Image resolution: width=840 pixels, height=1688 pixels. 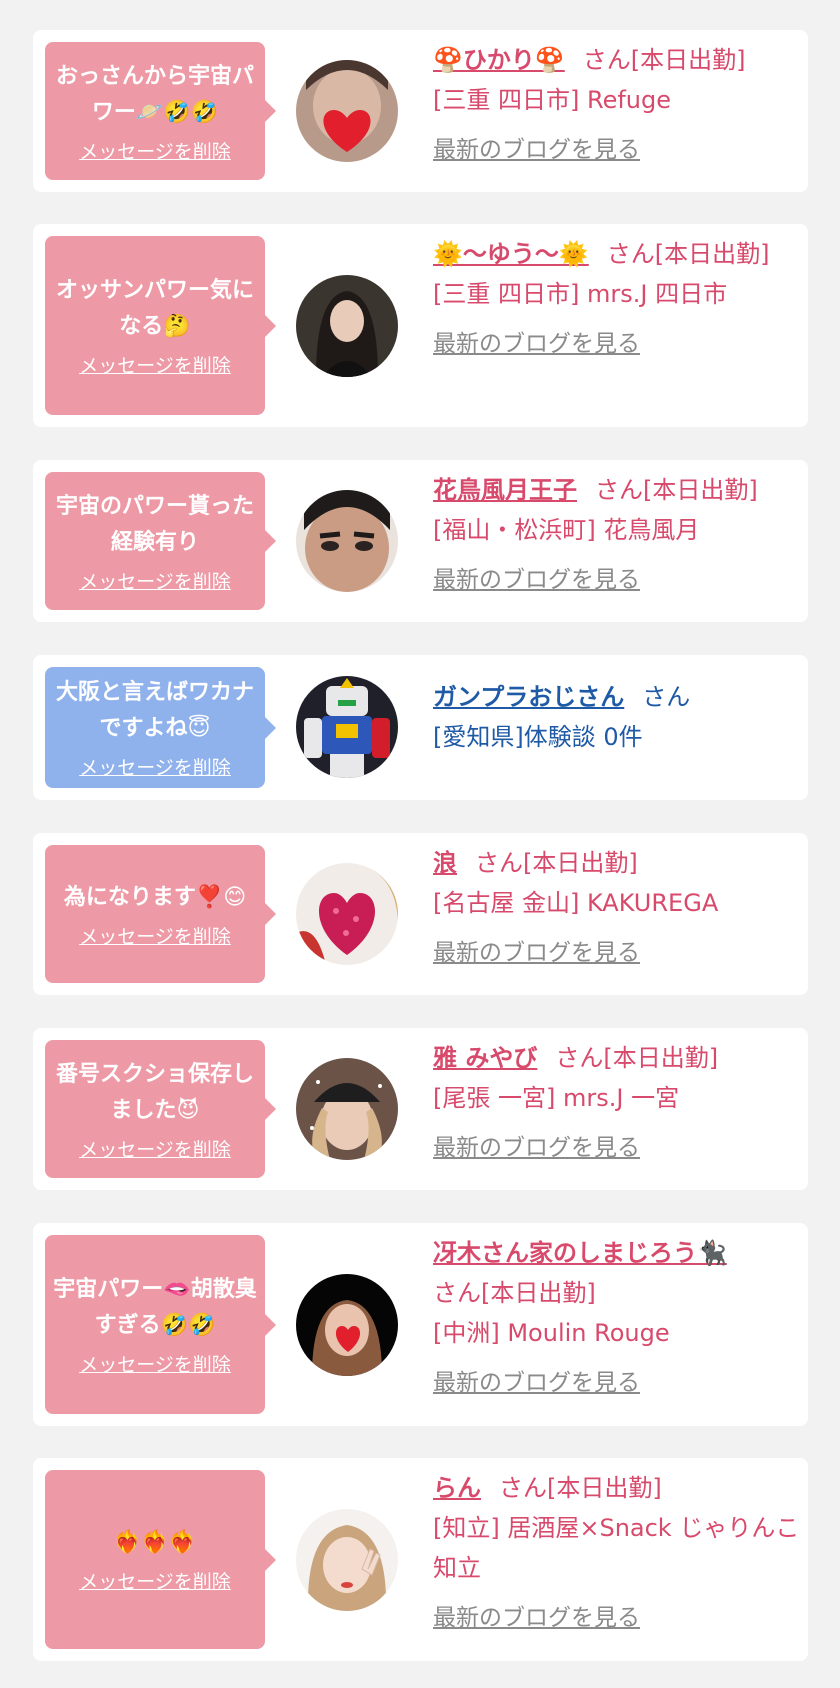 I want to click on message-bubble: 宇宙のパワー貰った経験有り メッセージを削除, so click(x=160, y=541).